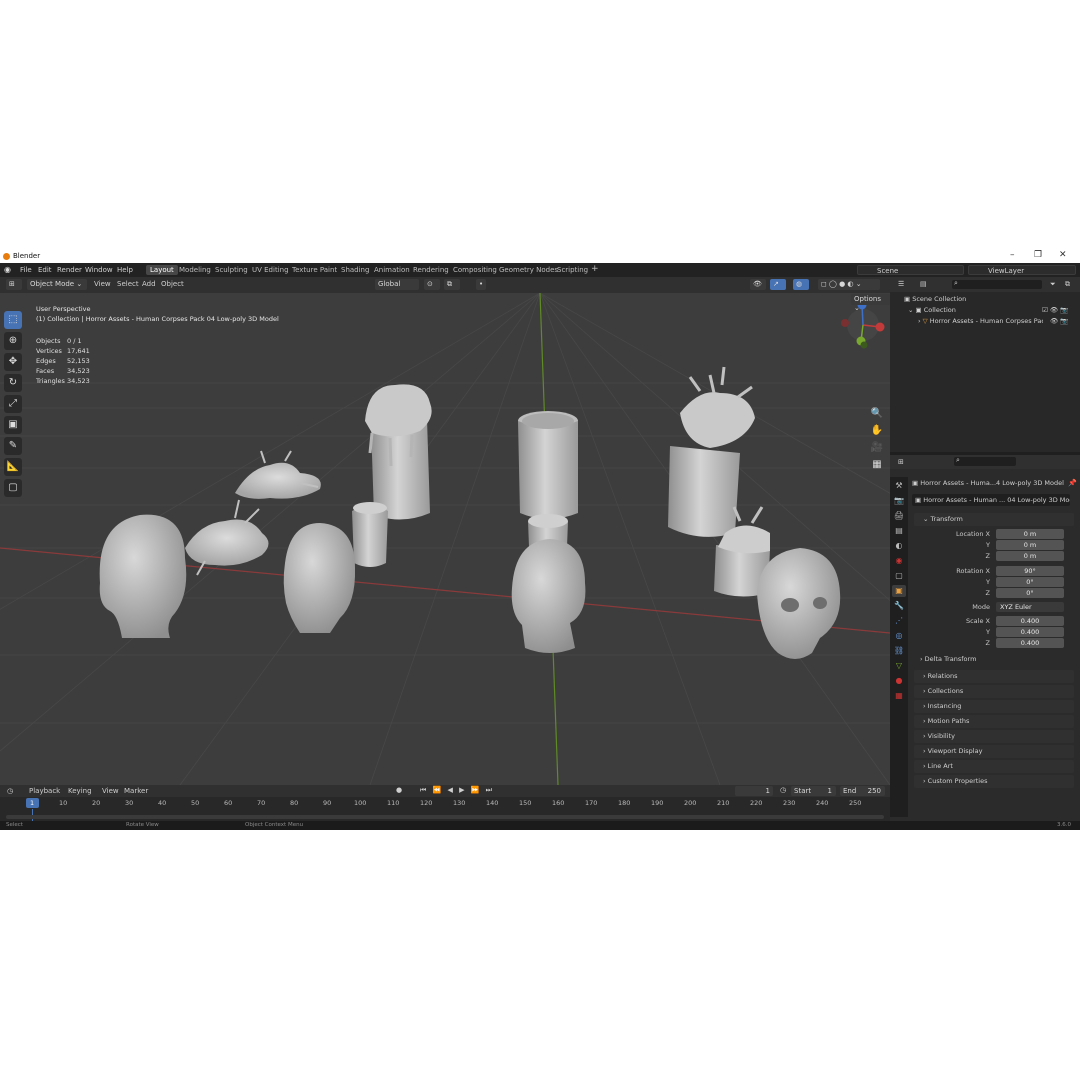  What do you see at coordinates (475, 270) in the screenshot?
I see `tab-compositing: Compositing` at bounding box center [475, 270].